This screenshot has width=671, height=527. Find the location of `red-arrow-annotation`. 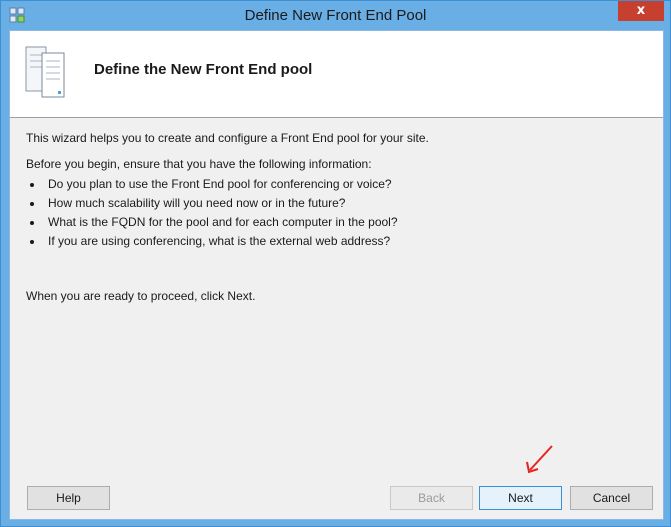

red-arrow-annotation is located at coordinates (539, 459).